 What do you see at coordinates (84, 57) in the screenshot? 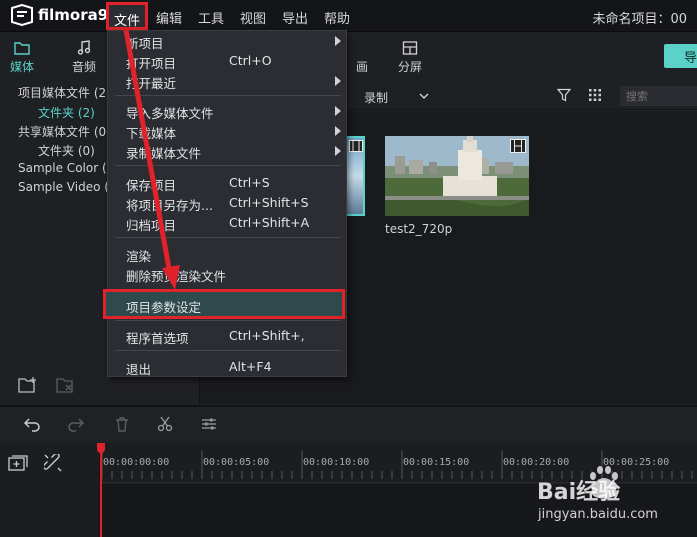
I see `tab-audio: 音频` at bounding box center [84, 57].